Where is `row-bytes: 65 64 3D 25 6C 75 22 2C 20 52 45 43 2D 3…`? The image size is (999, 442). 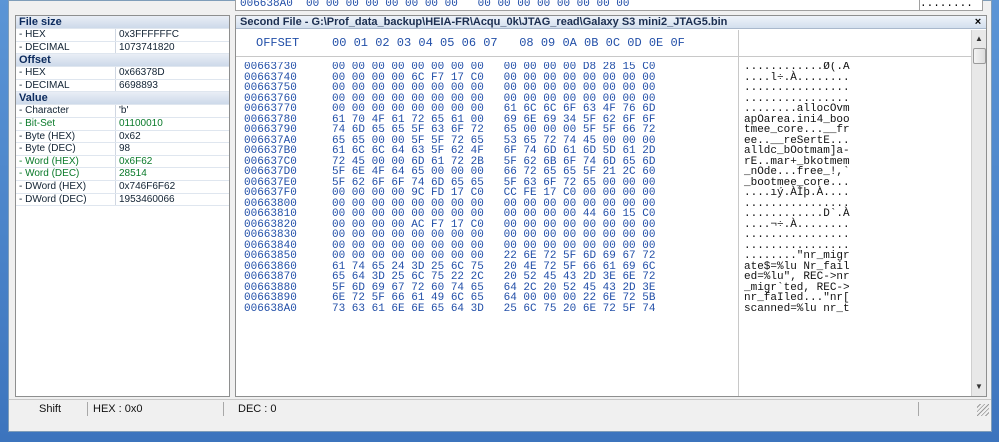 row-bytes: 65 64 3D 25 6C 75 22 2C 20 52 45 43 2D 3… is located at coordinates (493, 277).